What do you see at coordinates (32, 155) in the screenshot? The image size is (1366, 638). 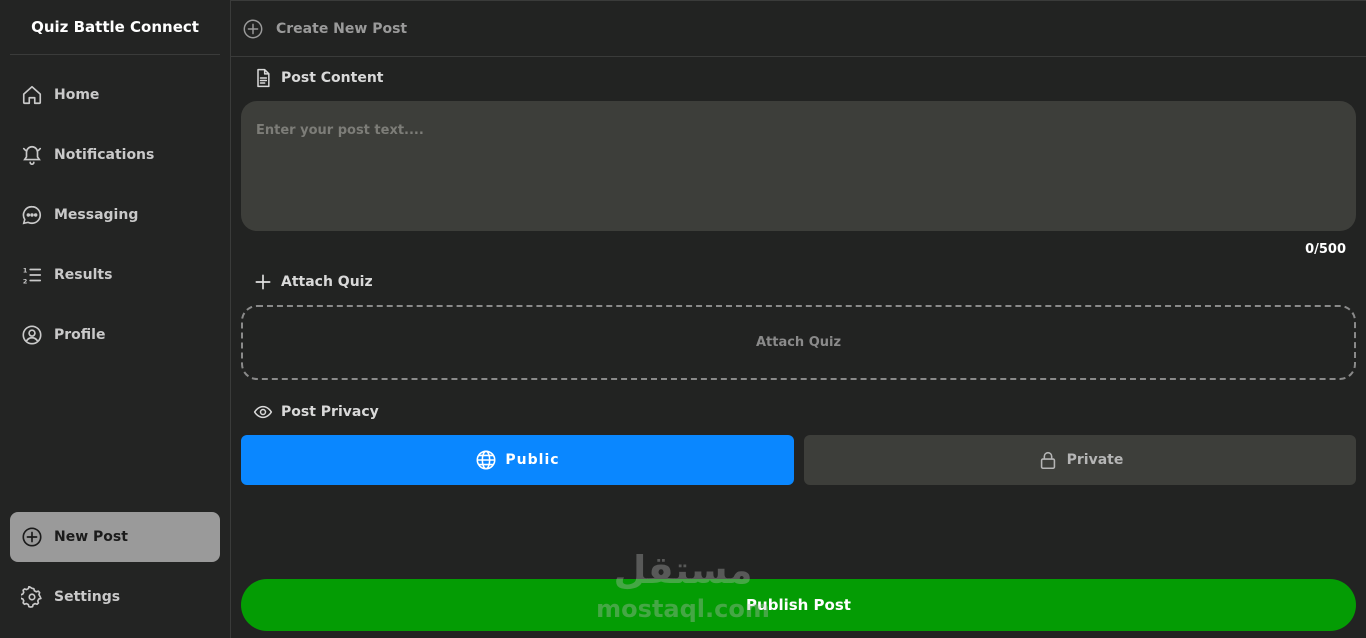 I see `bell-icon` at bounding box center [32, 155].